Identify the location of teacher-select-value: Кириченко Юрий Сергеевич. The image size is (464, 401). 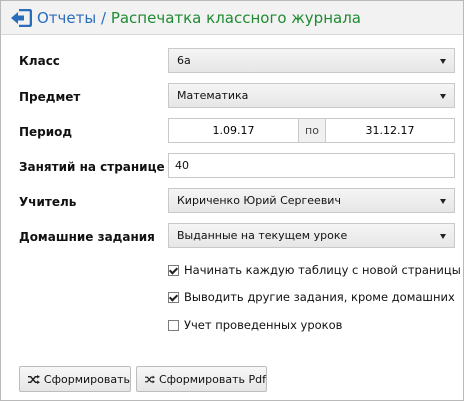
(259, 200).